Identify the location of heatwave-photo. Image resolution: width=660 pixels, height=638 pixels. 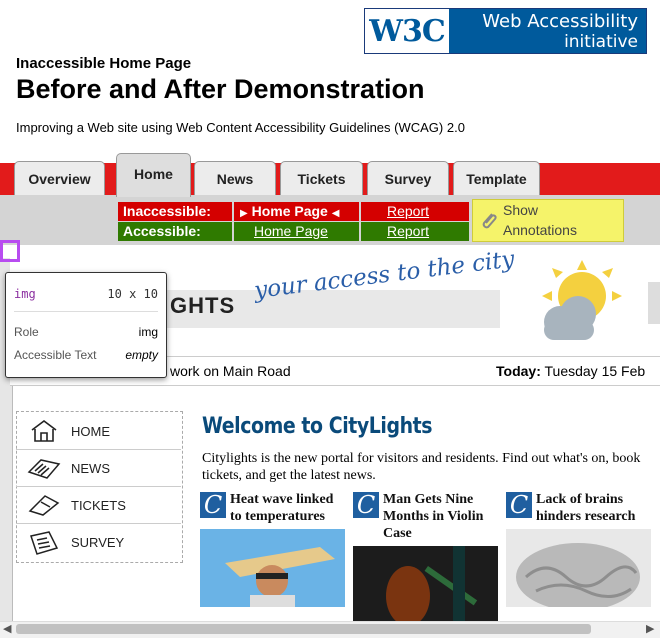
(272, 568).